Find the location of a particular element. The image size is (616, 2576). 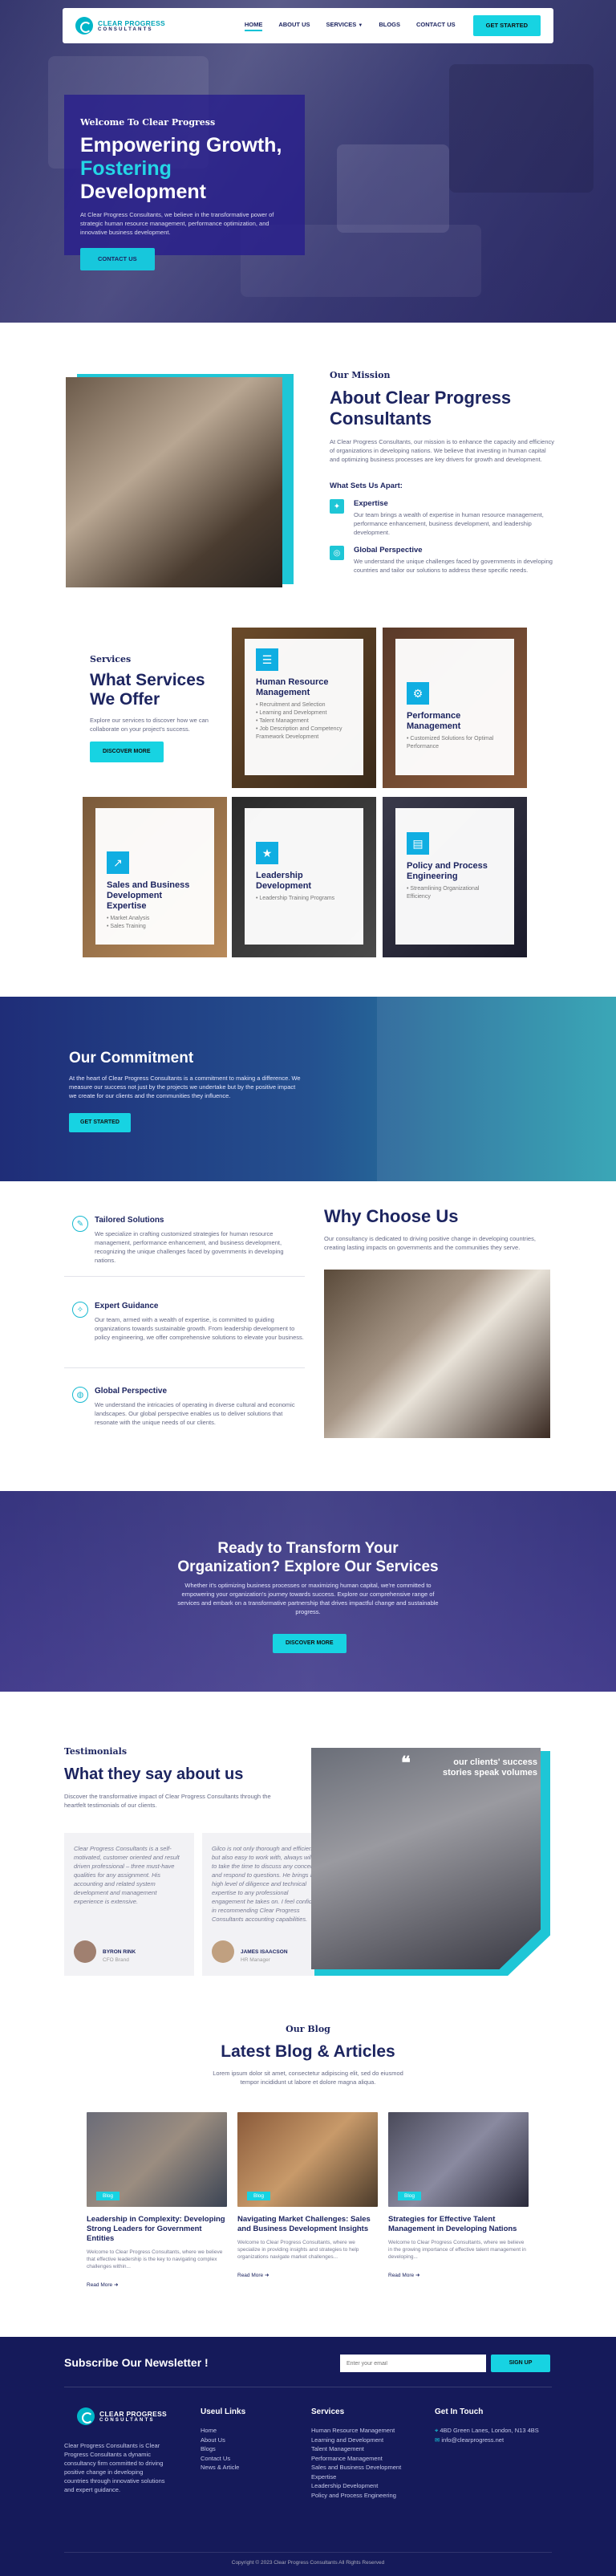

footer-service-link: Learning and Development is located at coordinates (362, 2440).